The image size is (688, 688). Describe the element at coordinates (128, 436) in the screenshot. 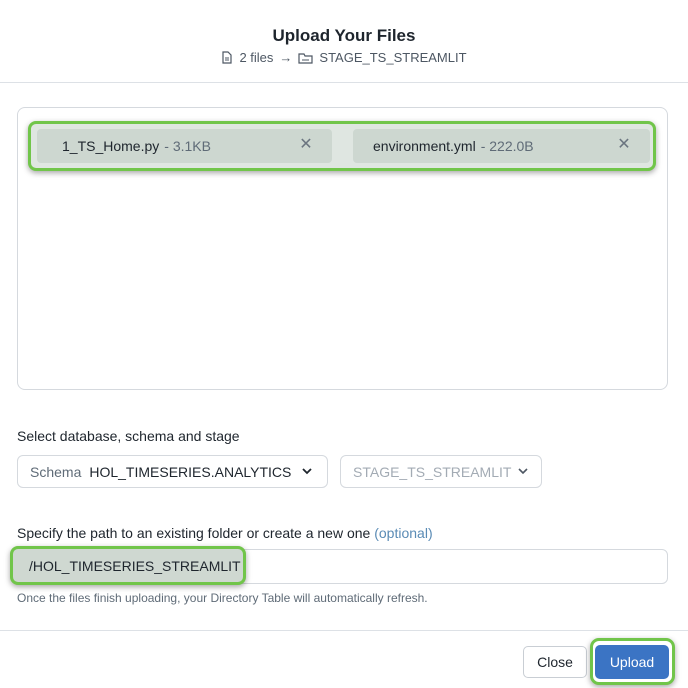

I see `location-label: Select database, schema and stage` at that location.